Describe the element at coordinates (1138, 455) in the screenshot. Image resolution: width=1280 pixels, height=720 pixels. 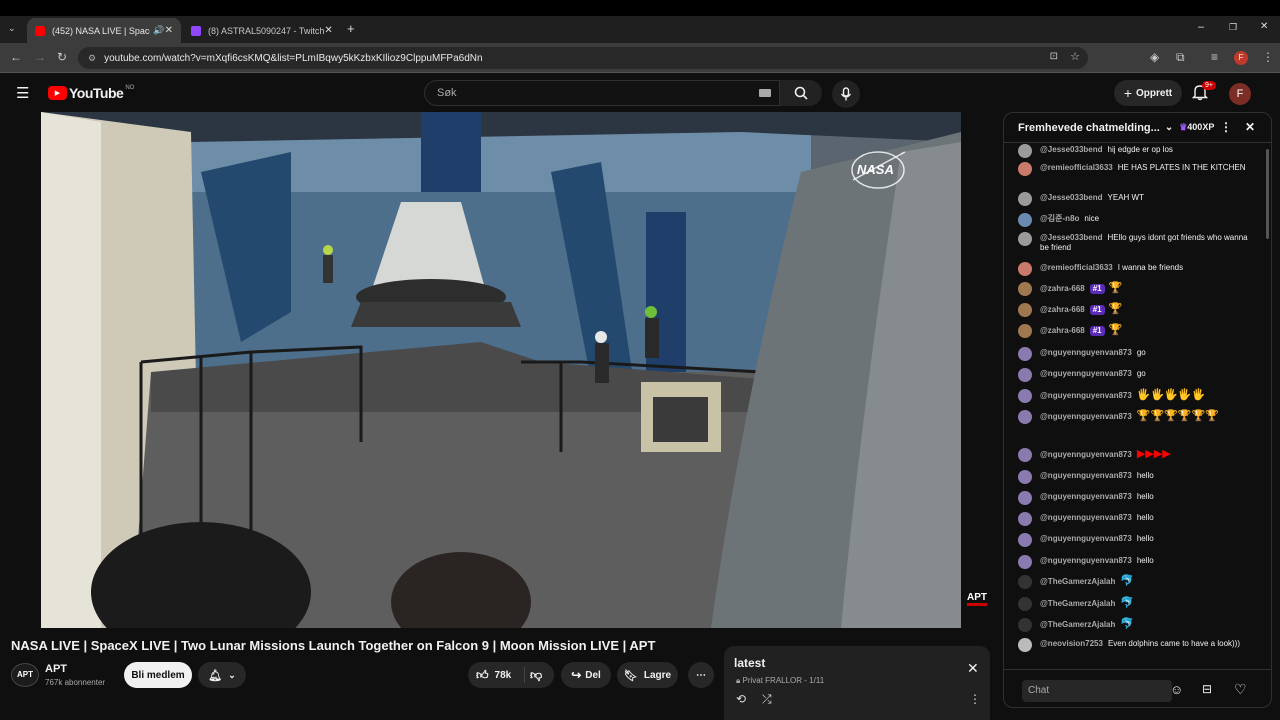
I see `chat-message: @nguyennguyenvan873 ▶▶▶▶` at that location.